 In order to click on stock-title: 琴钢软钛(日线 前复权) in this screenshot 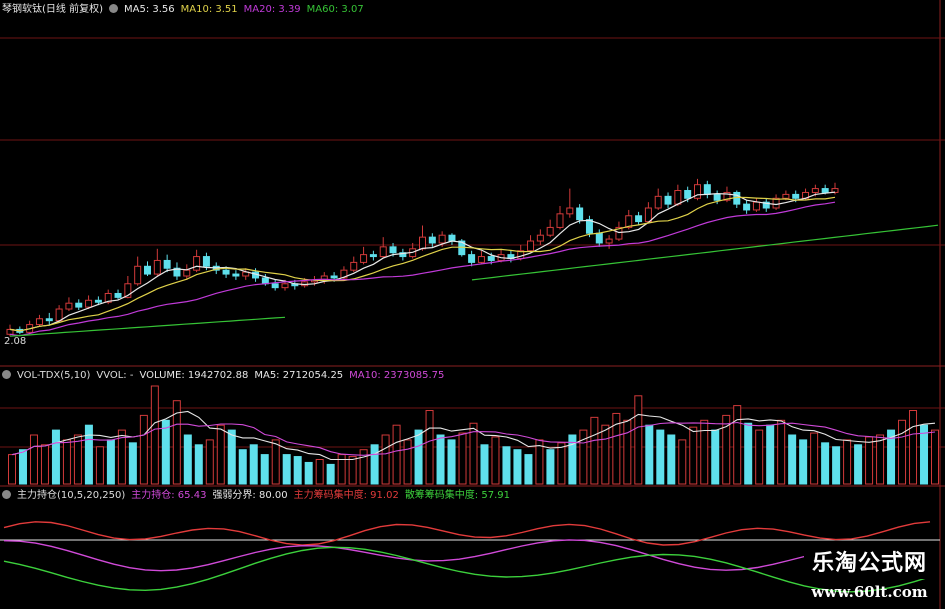, I will do `click(52, 9)`.